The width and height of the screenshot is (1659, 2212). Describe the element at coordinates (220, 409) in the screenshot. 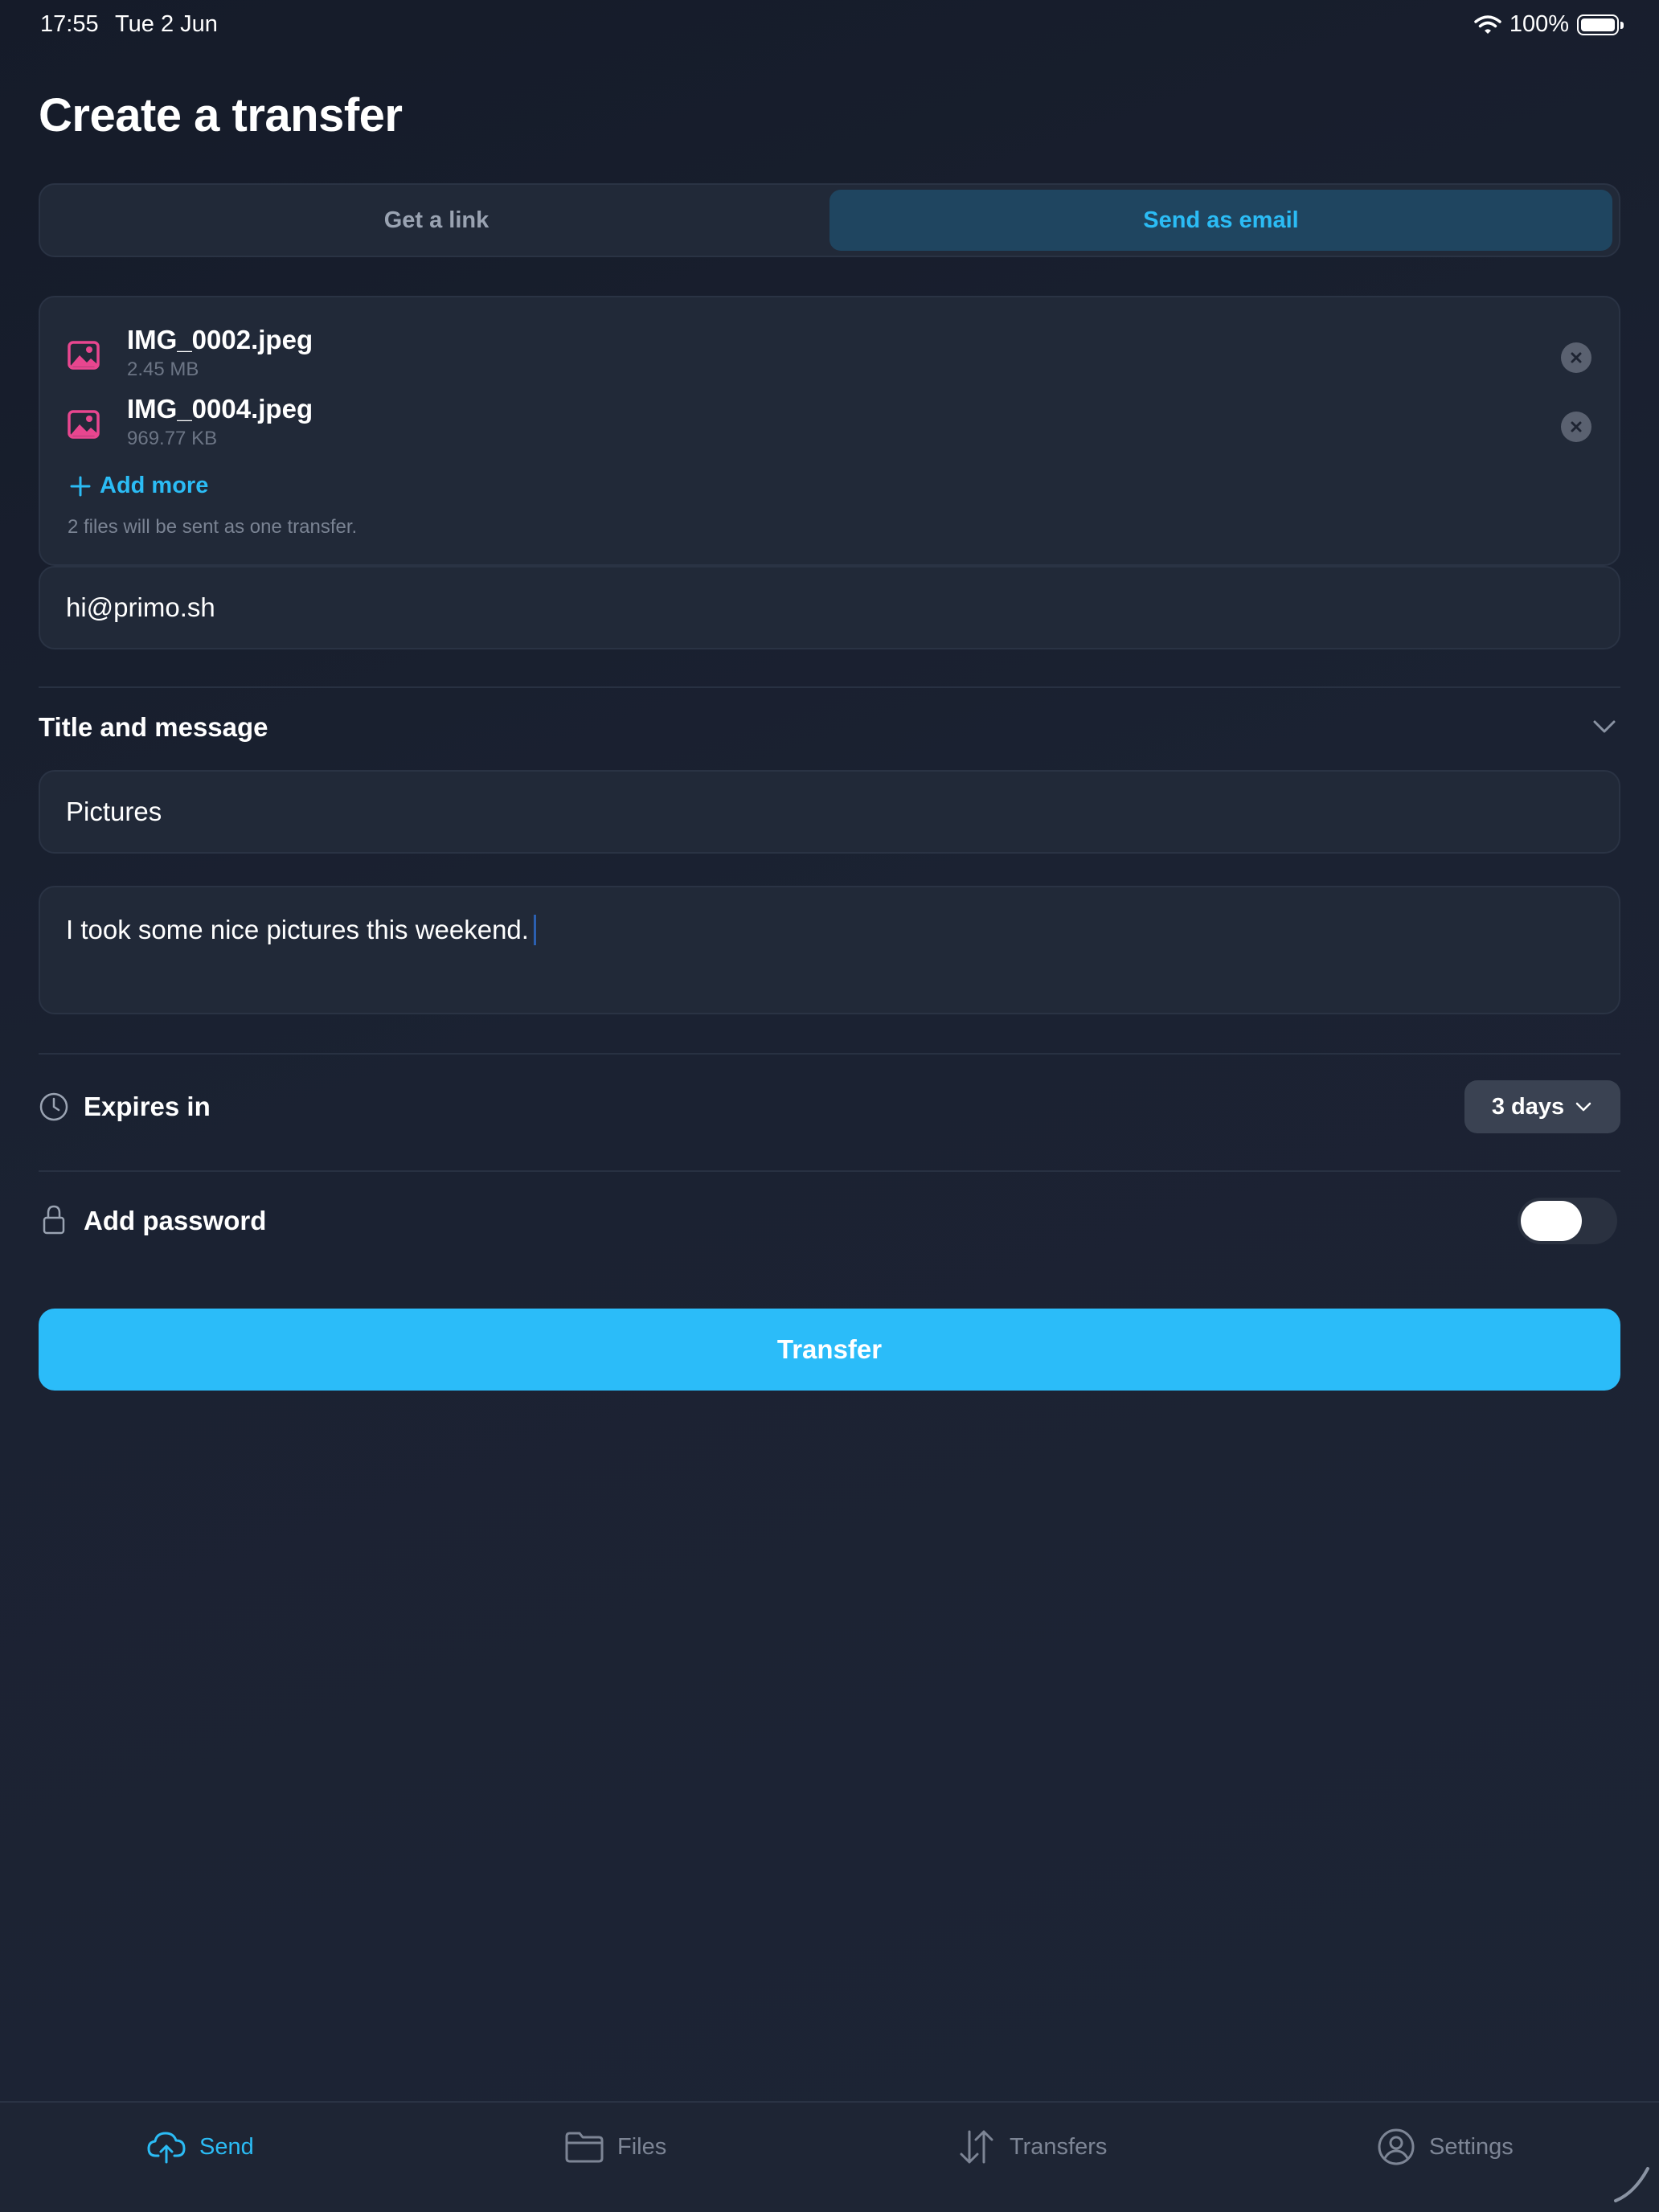

I see `file-name: IMG_0004.jpeg` at that location.